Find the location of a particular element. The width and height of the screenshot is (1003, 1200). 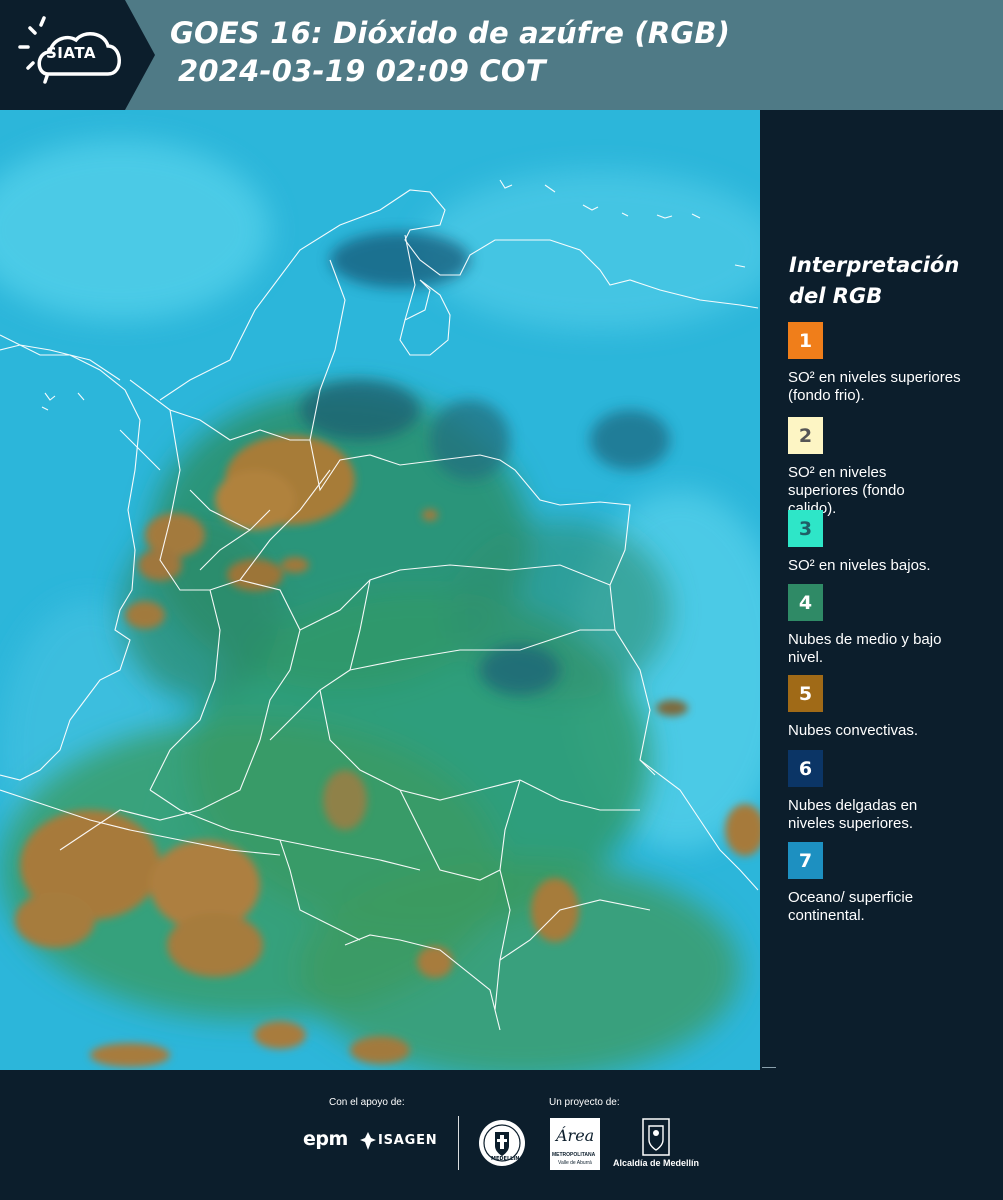

project-label: Un proyecto de: is located at coordinates (584, 1102).